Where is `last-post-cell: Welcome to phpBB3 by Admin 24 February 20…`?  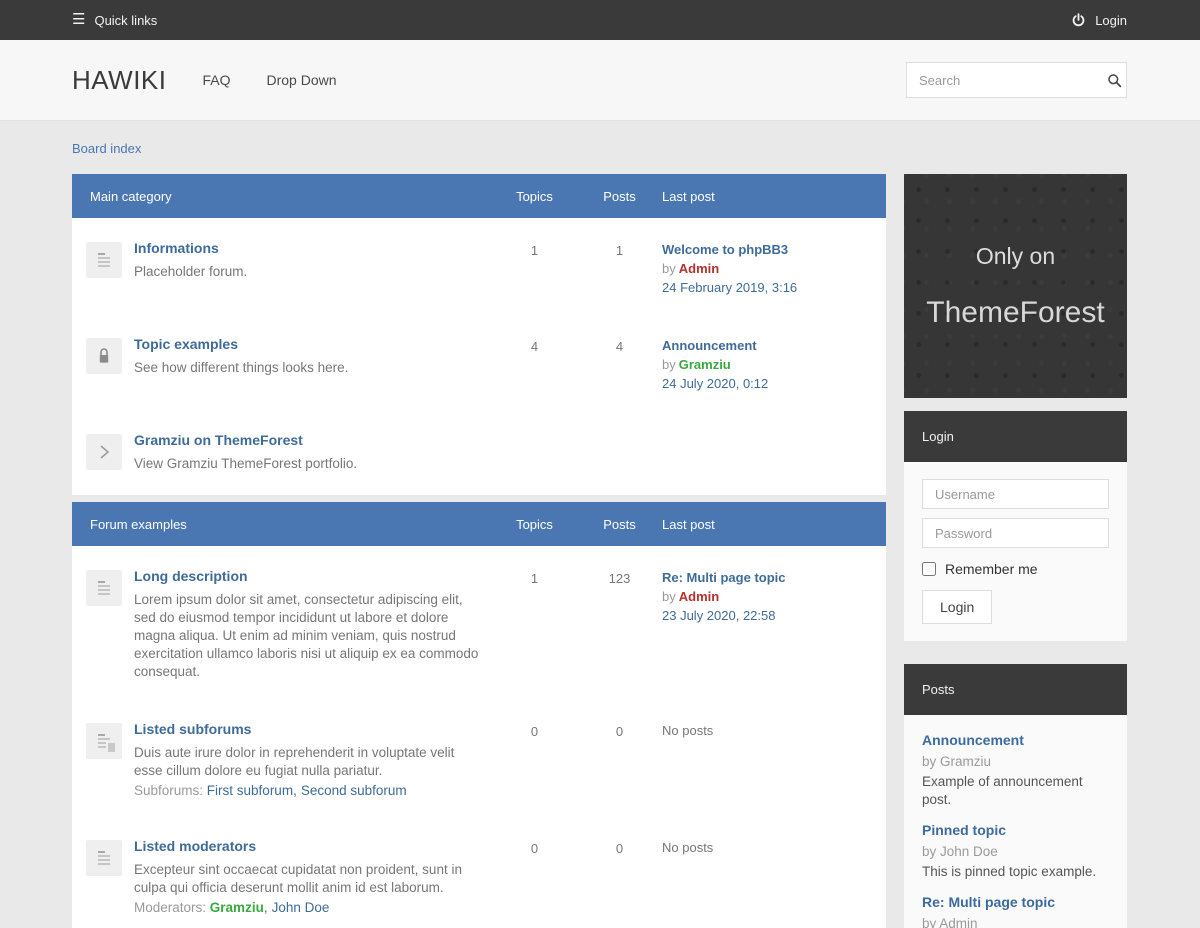
last-post-cell: Welcome to phpBB3 by Admin 24 February 20… is located at coordinates (730, 268).